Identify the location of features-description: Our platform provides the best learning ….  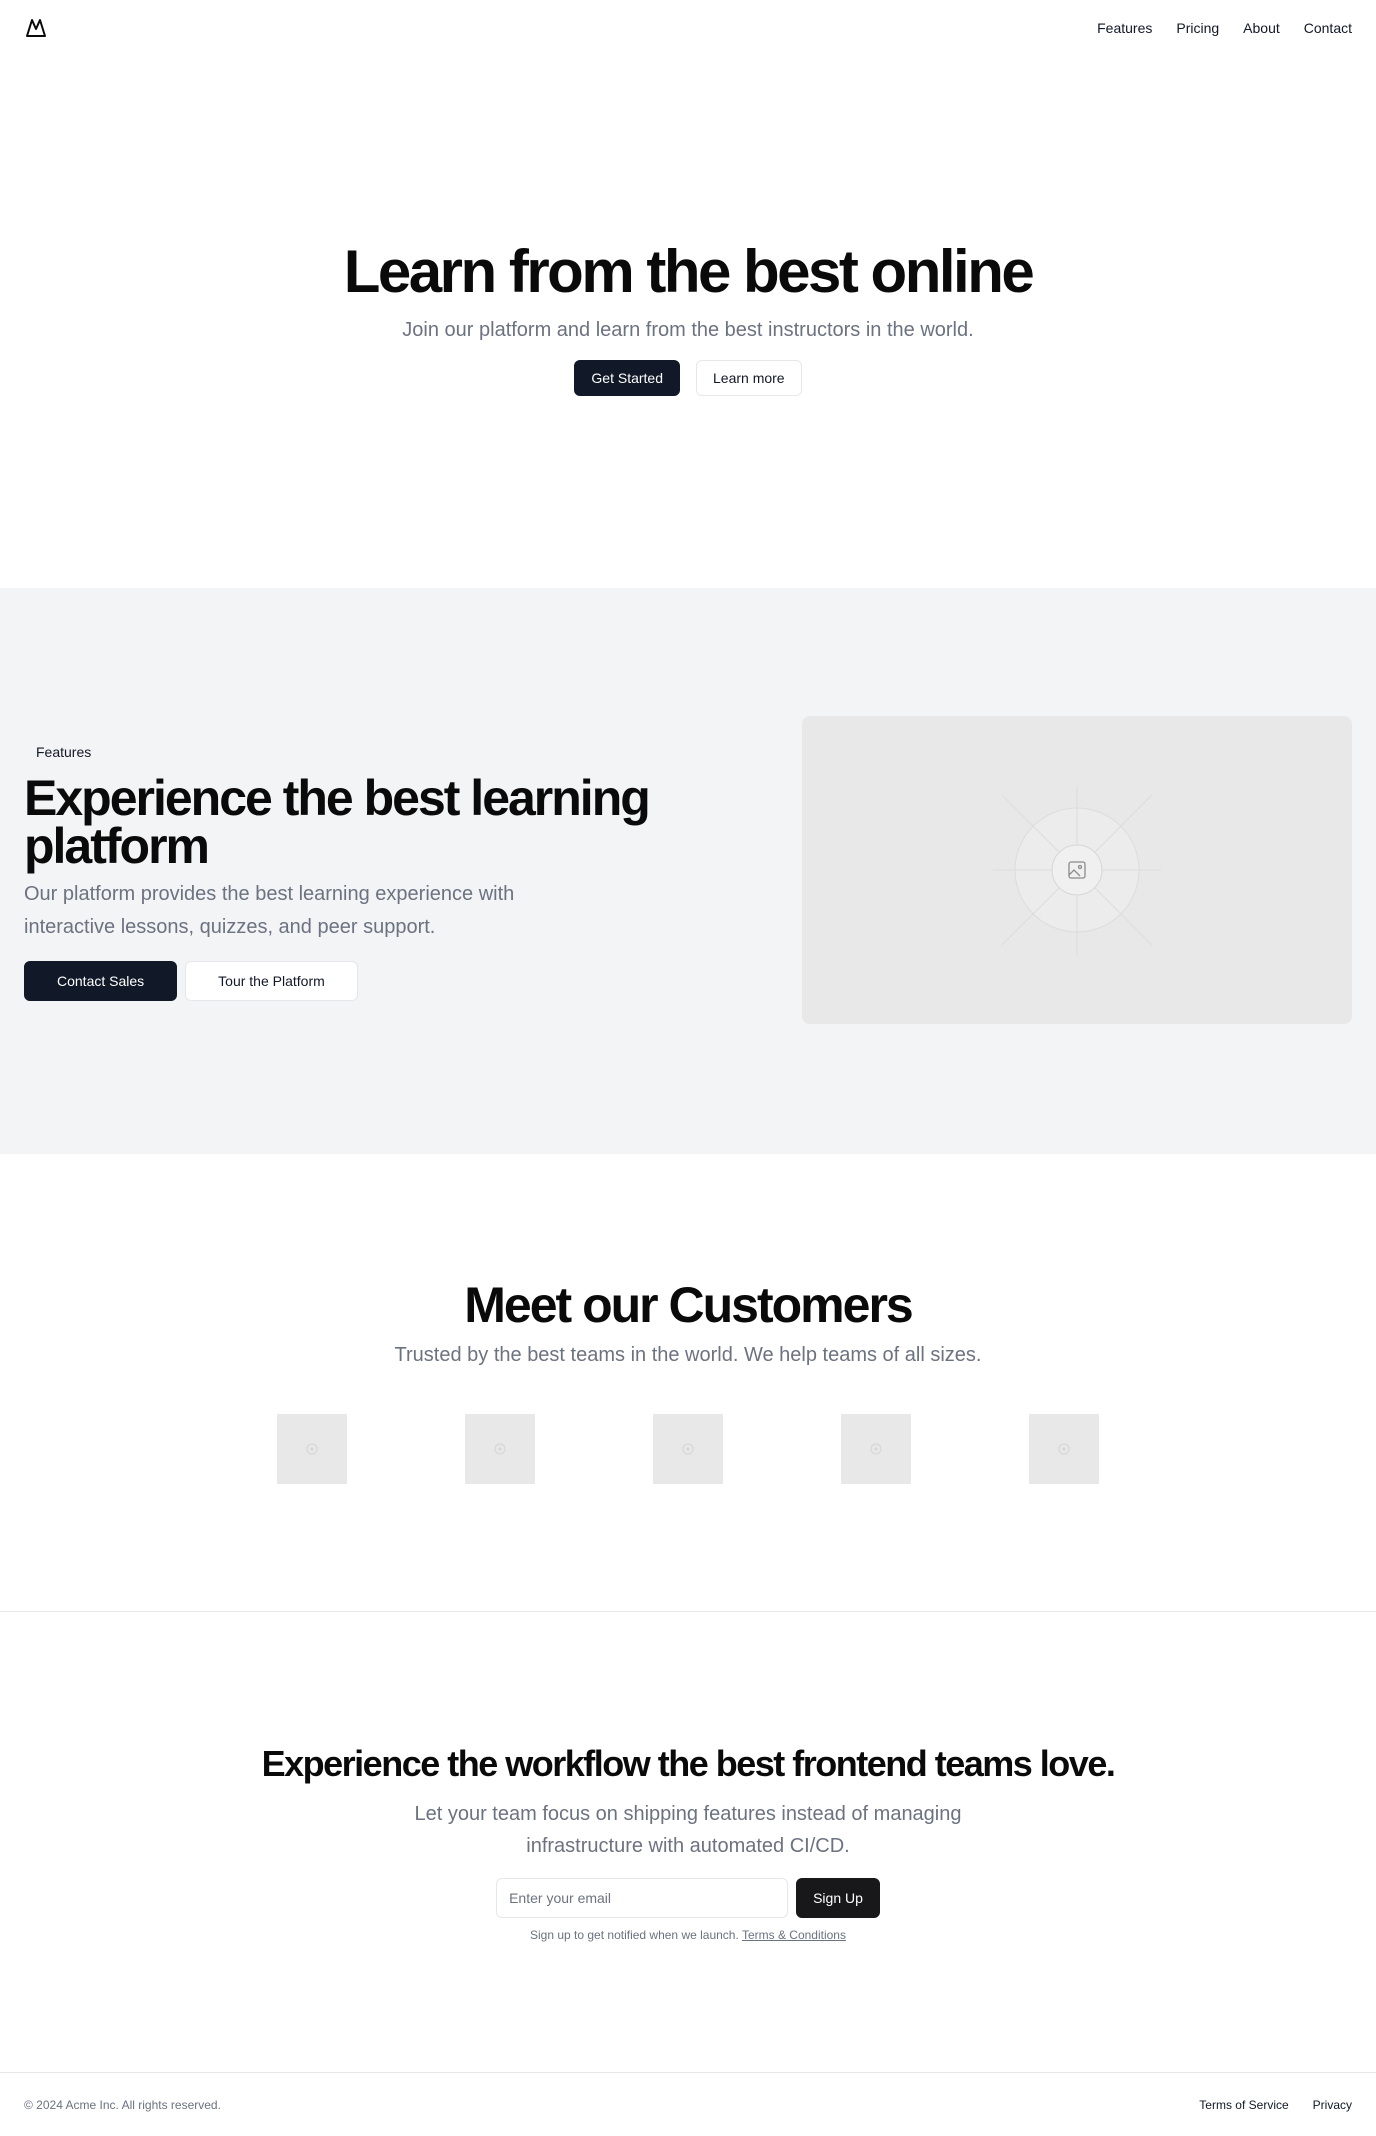
(269, 910).